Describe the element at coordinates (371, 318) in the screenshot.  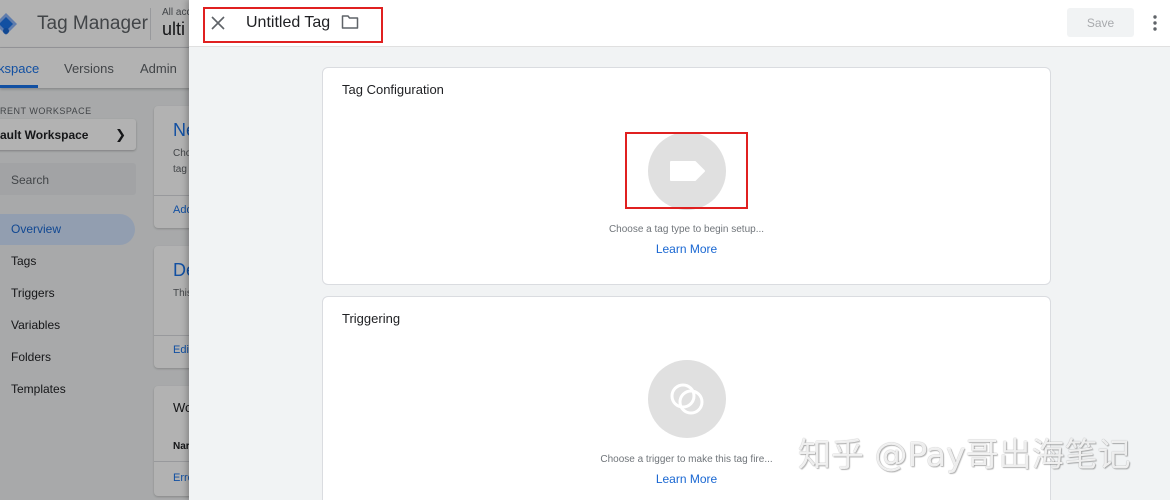
I see `triggering-title: Triggering` at that location.